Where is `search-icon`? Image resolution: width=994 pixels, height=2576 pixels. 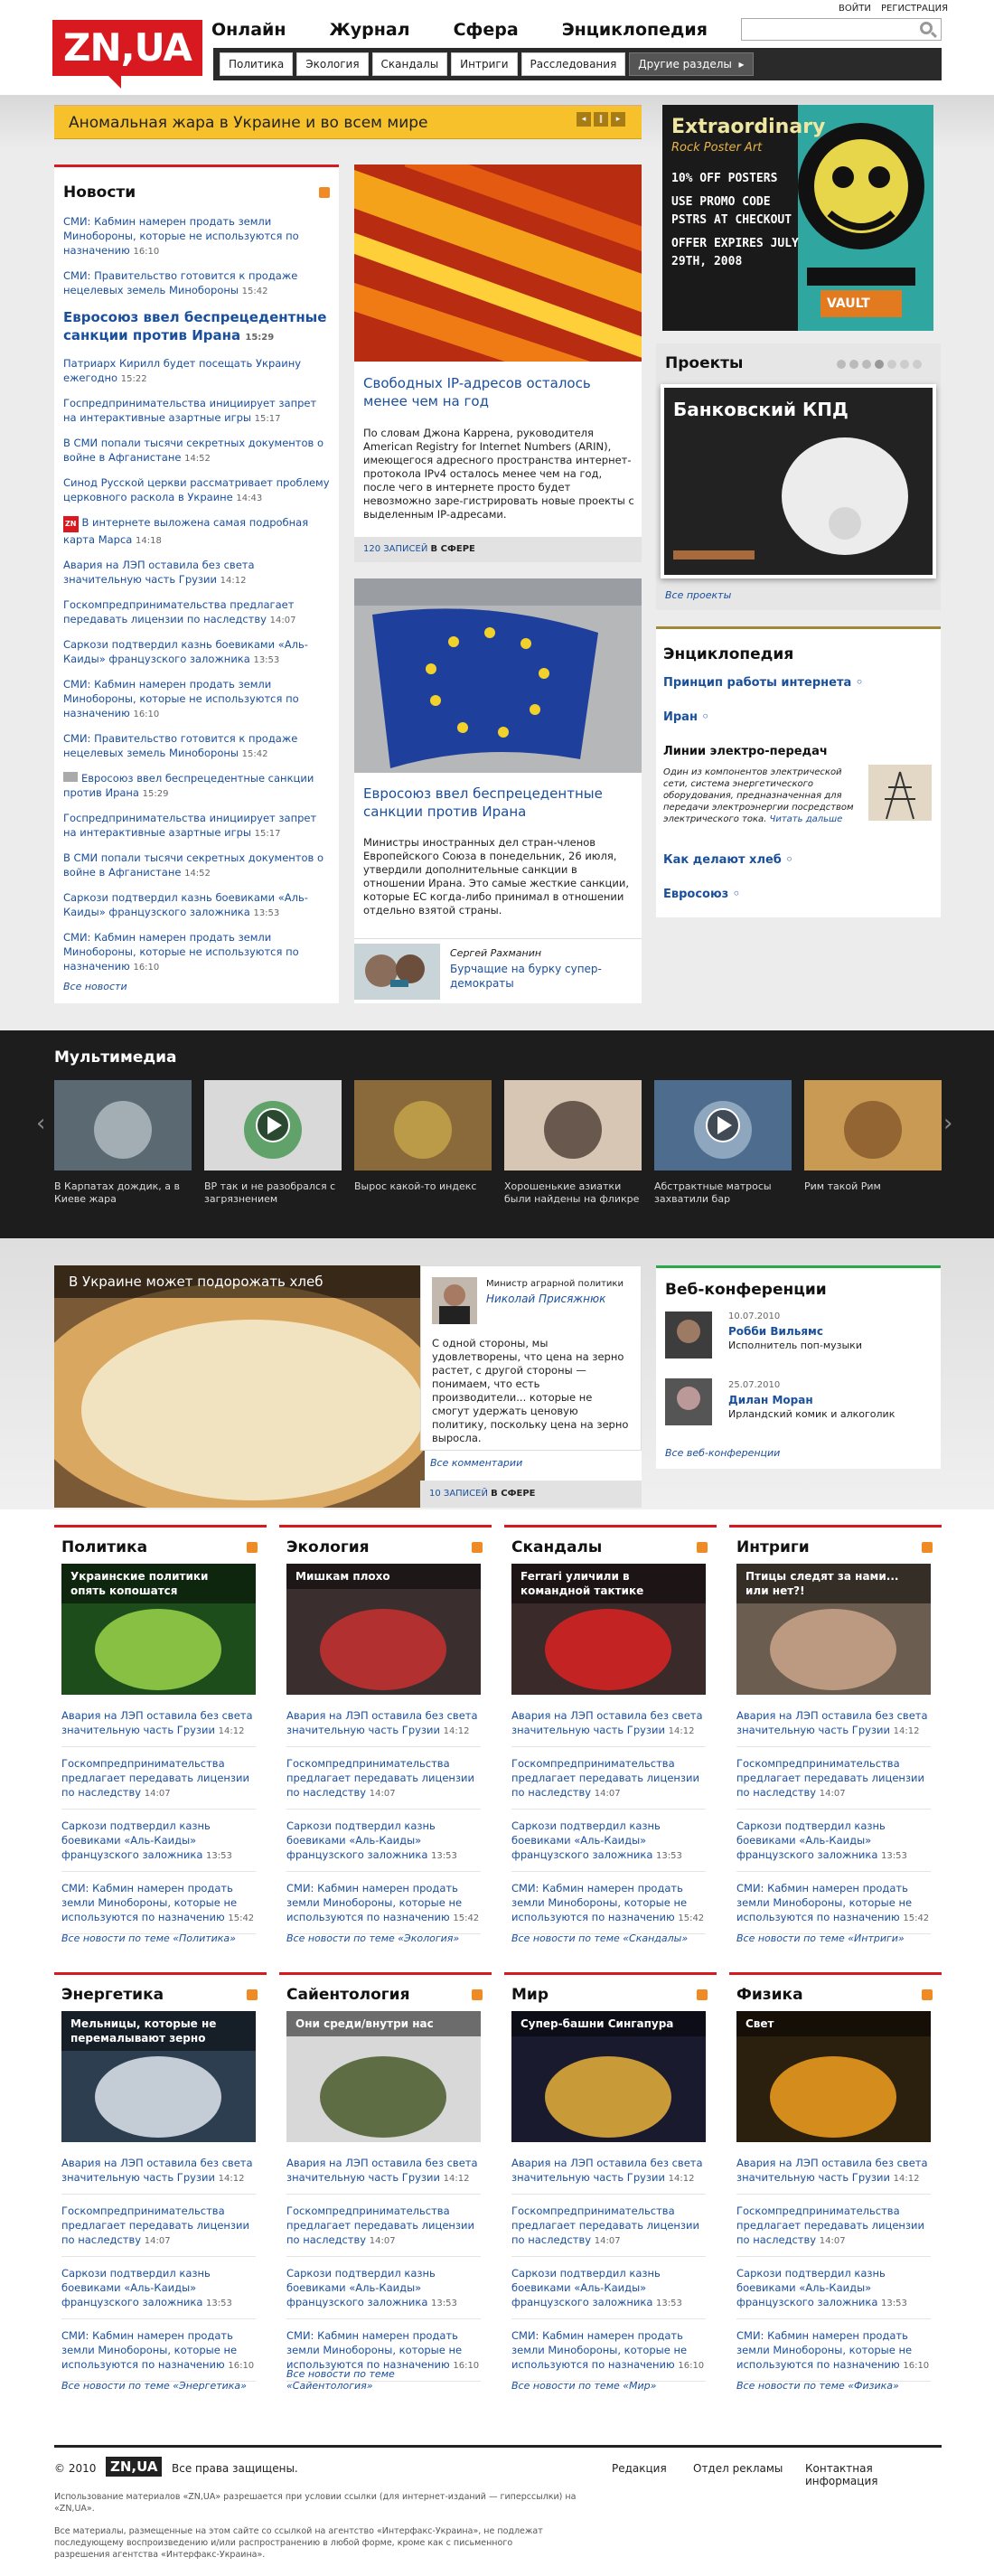 search-icon is located at coordinates (926, 28).